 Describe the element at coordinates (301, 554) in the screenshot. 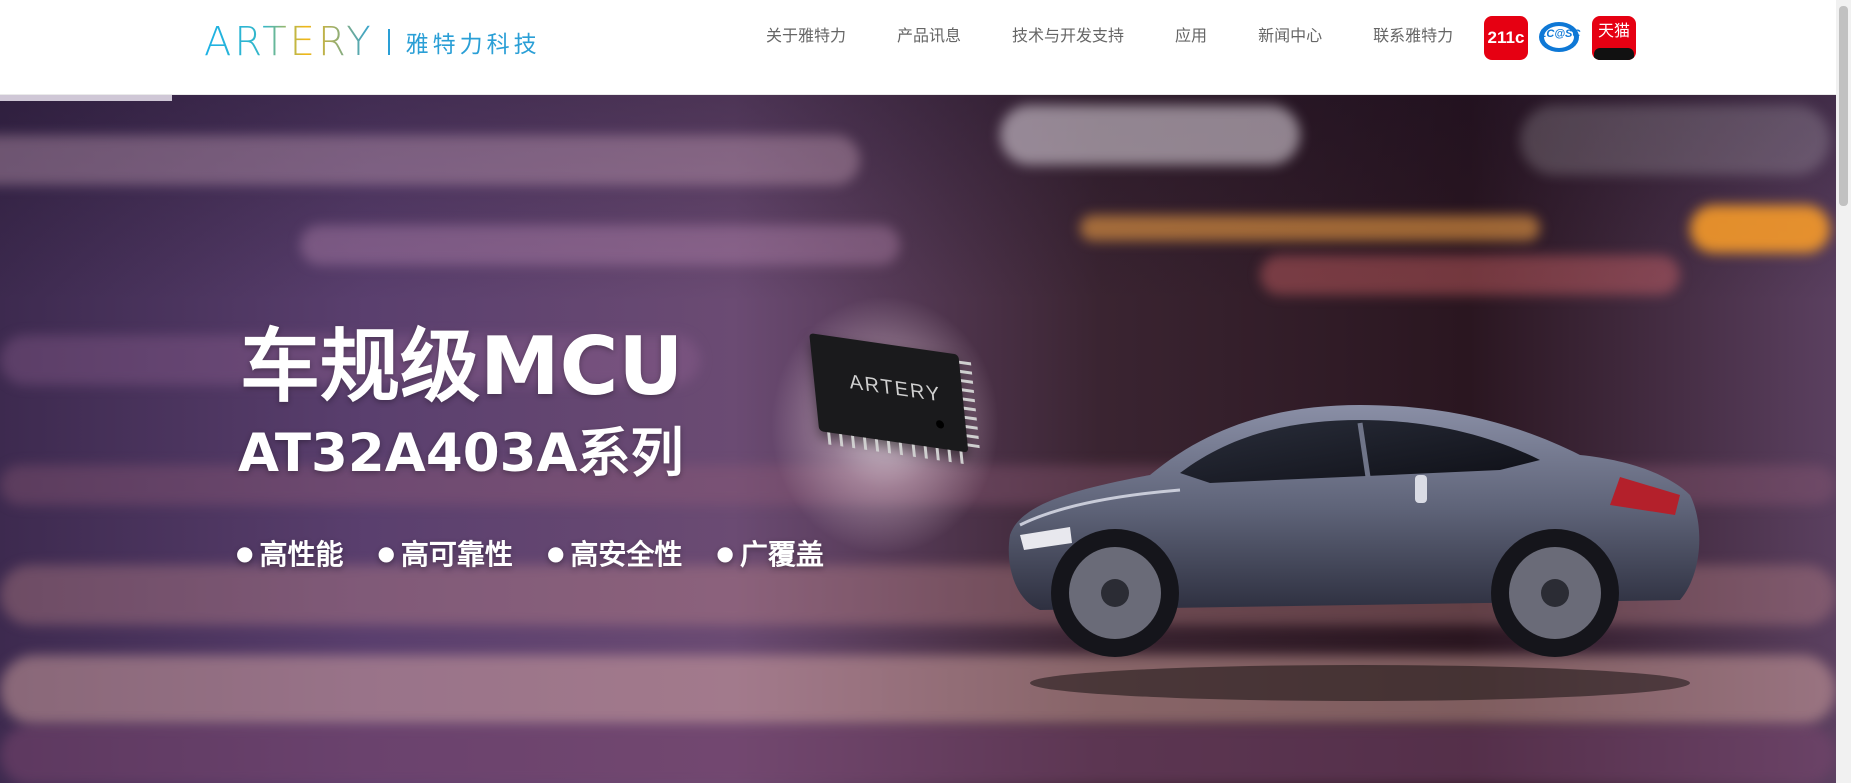

I see `feature-label: 高性能` at that location.